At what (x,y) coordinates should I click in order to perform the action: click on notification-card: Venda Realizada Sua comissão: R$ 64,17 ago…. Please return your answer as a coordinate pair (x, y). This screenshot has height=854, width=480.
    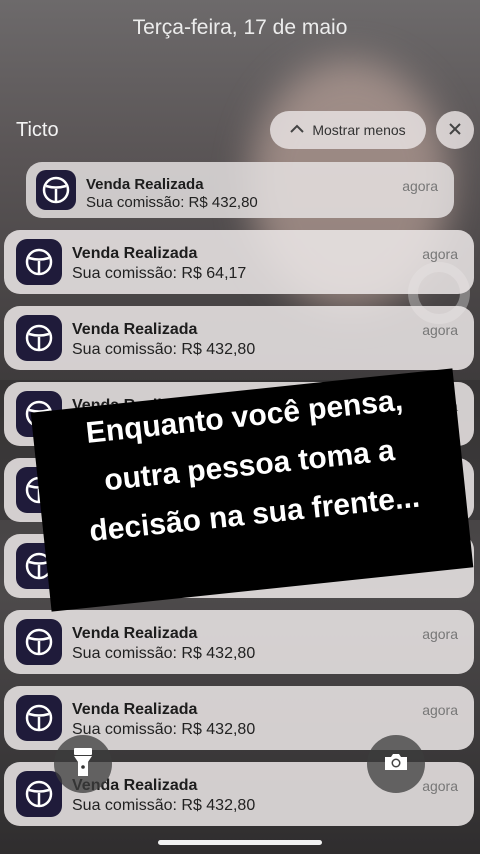
    Looking at the image, I should click on (239, 262).